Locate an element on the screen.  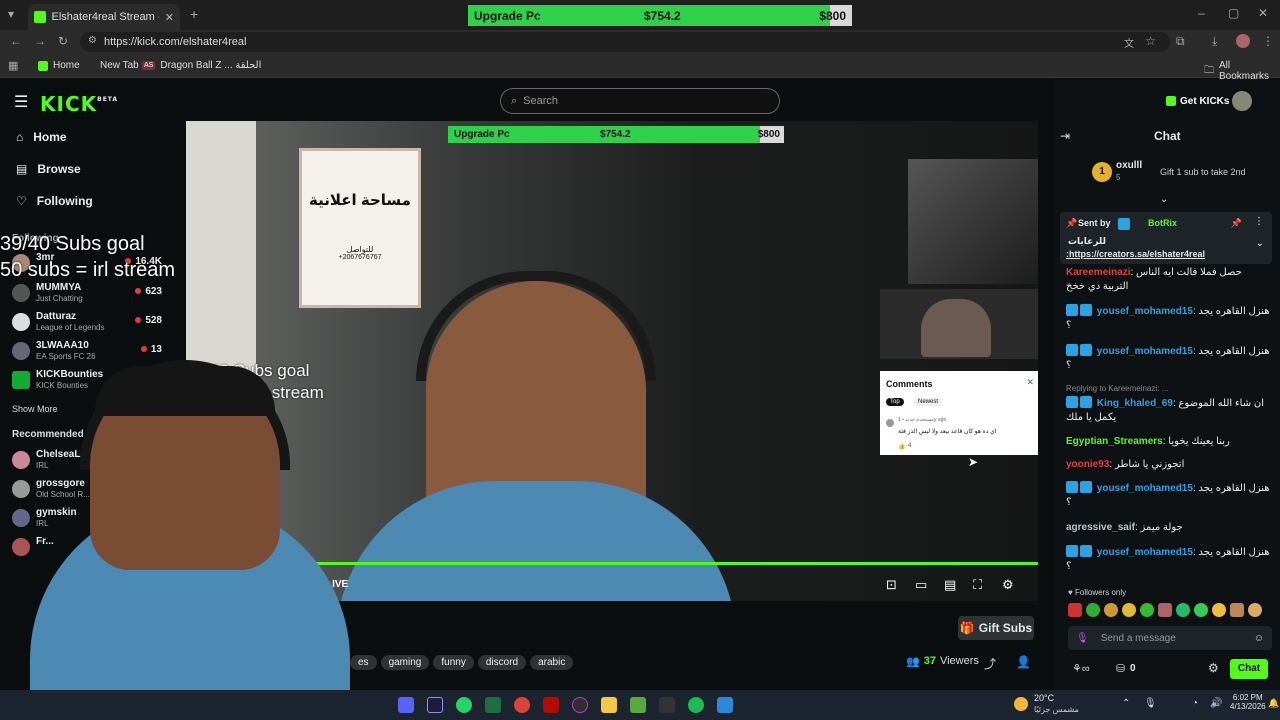
tag: funny is located at coordinates (453, 662).